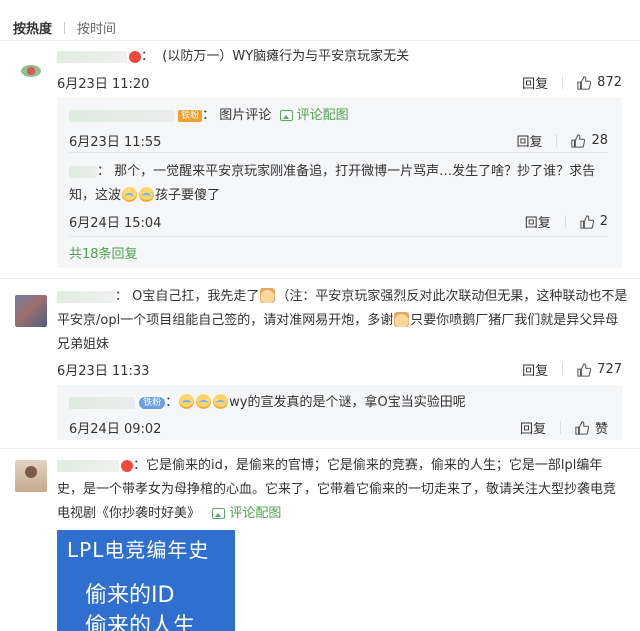 This screenshot has height=631, width=640. What do you see at coordinates (332, 172) in the screenshot?
I see `reply-text: ： 那个，一觉醒来平安京玩家刚准备追，打开微博一片骂声…发生了啥？抄了谁？求告` at bounding box center [332, 172].